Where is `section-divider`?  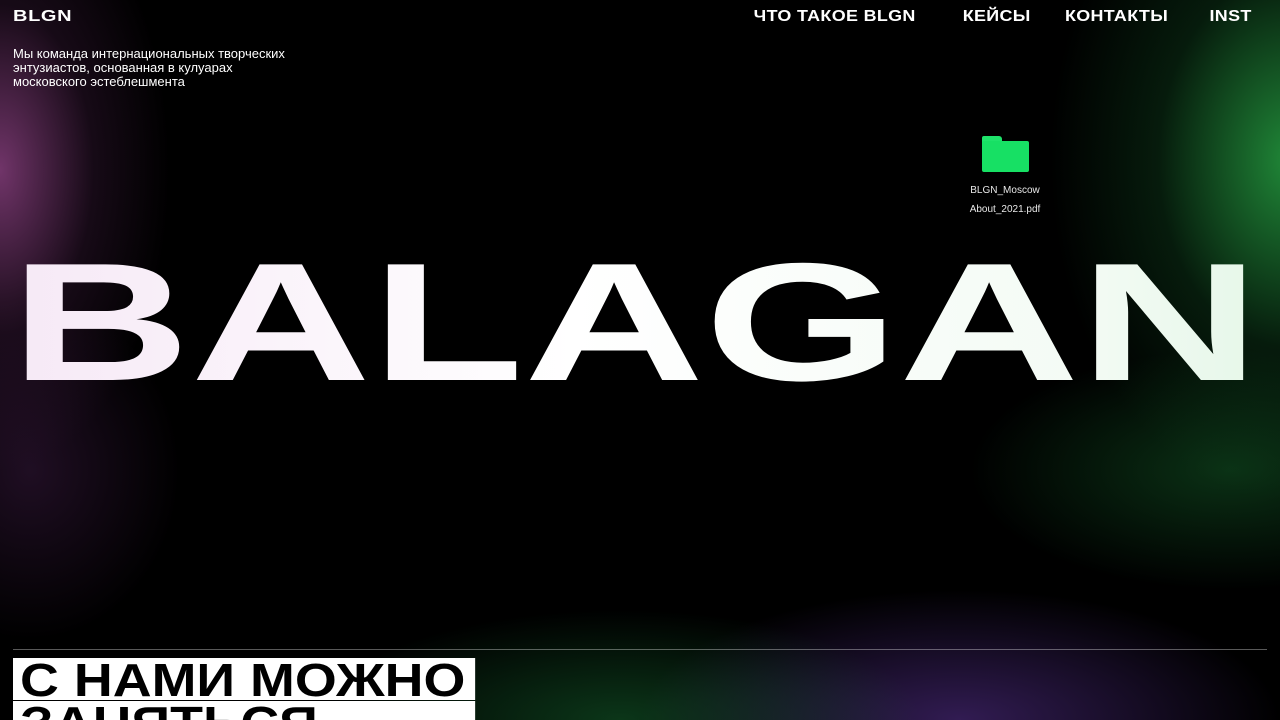 section-divider is located at coordinates (640, 649).